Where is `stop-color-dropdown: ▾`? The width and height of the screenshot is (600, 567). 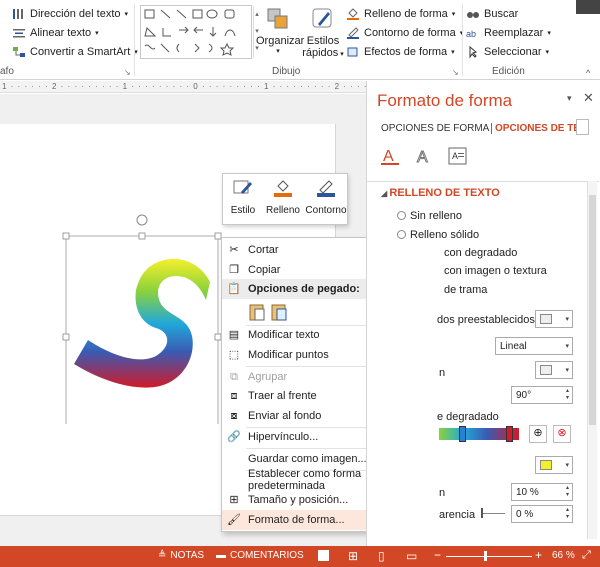
stop-color-dropdown: ▾ is located at coordinates (554, 465).